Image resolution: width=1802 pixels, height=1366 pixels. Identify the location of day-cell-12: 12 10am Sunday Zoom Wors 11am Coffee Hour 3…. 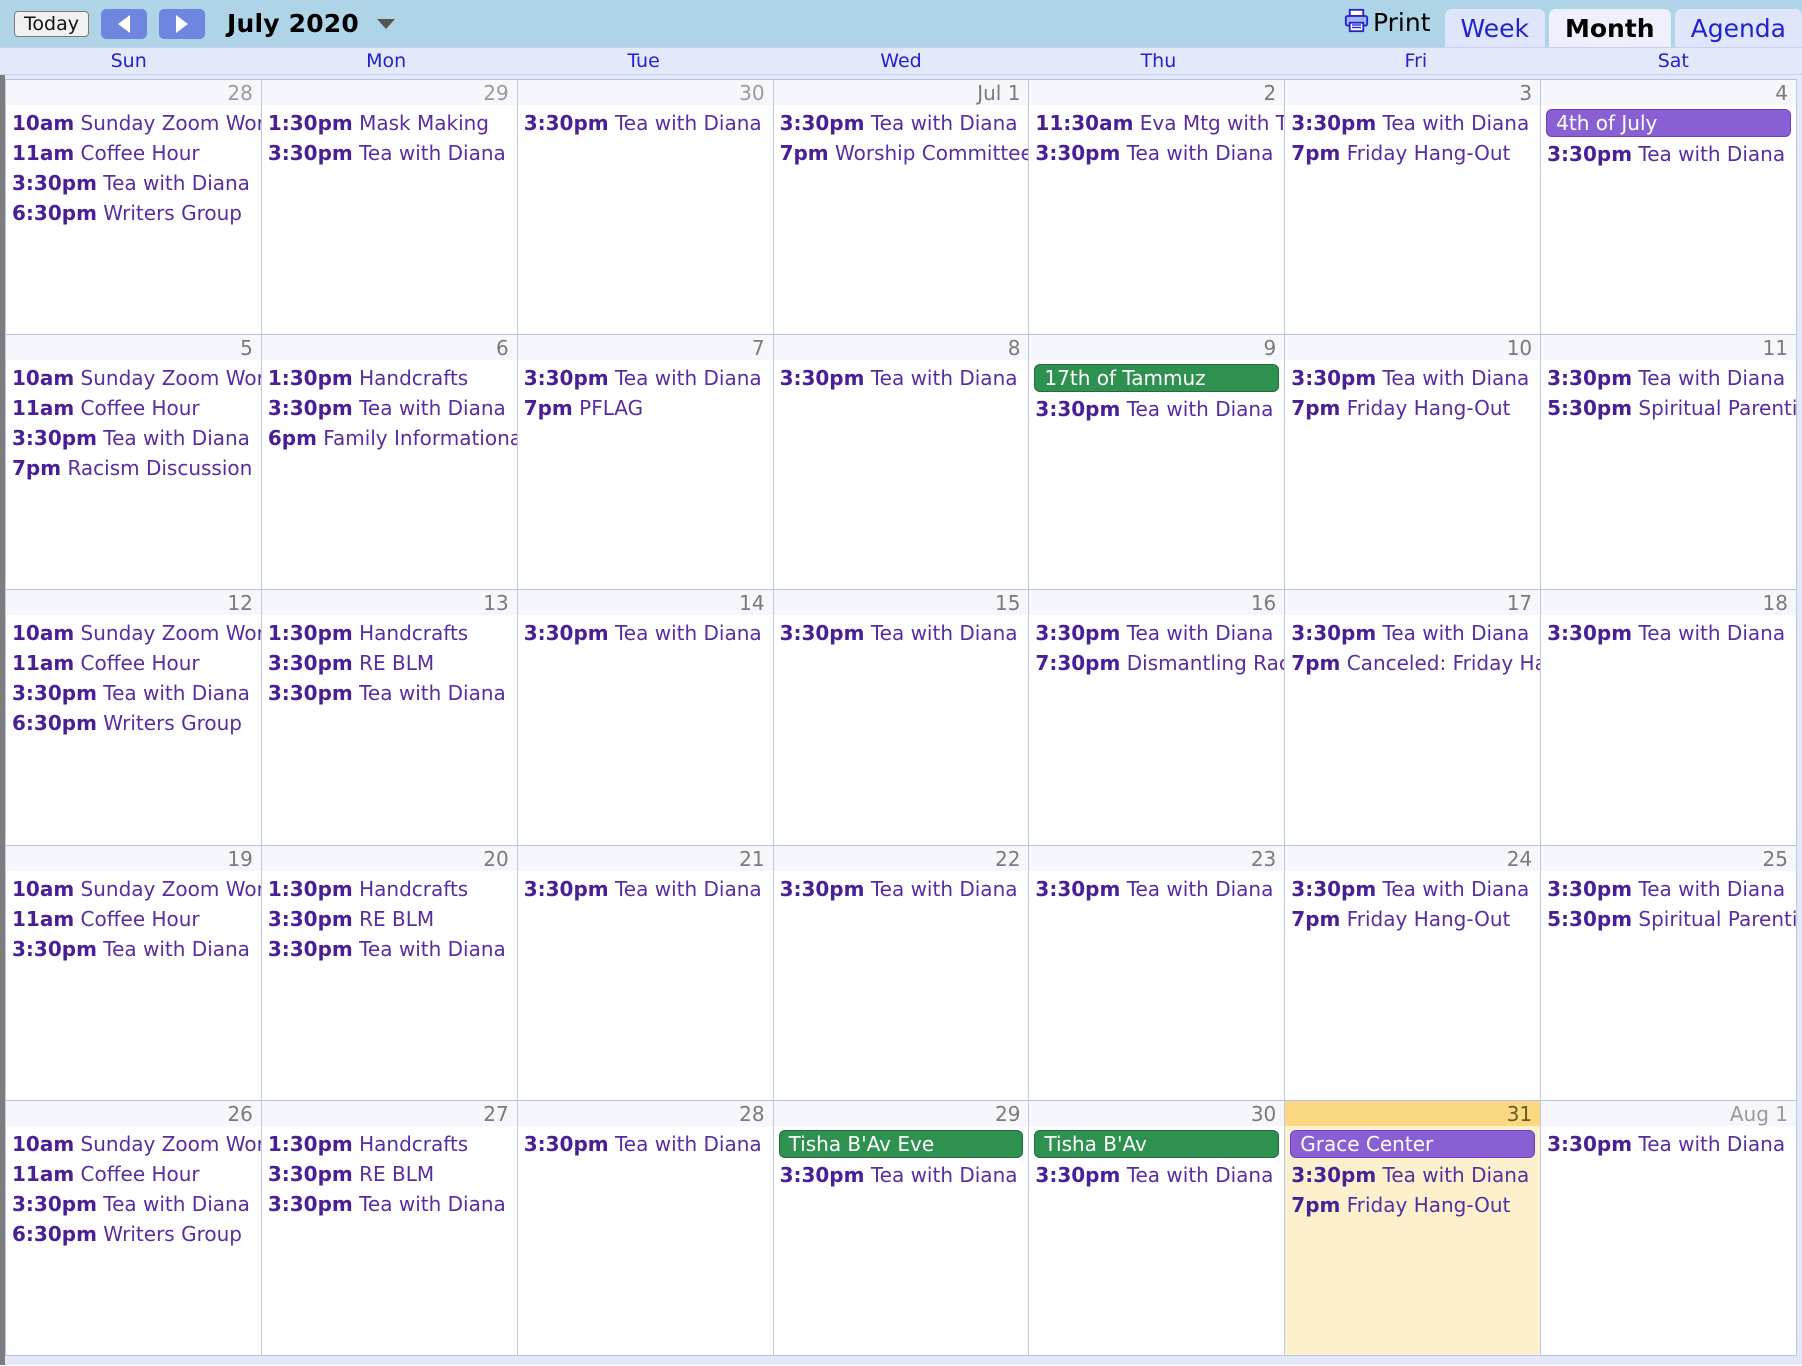
(134, 718).